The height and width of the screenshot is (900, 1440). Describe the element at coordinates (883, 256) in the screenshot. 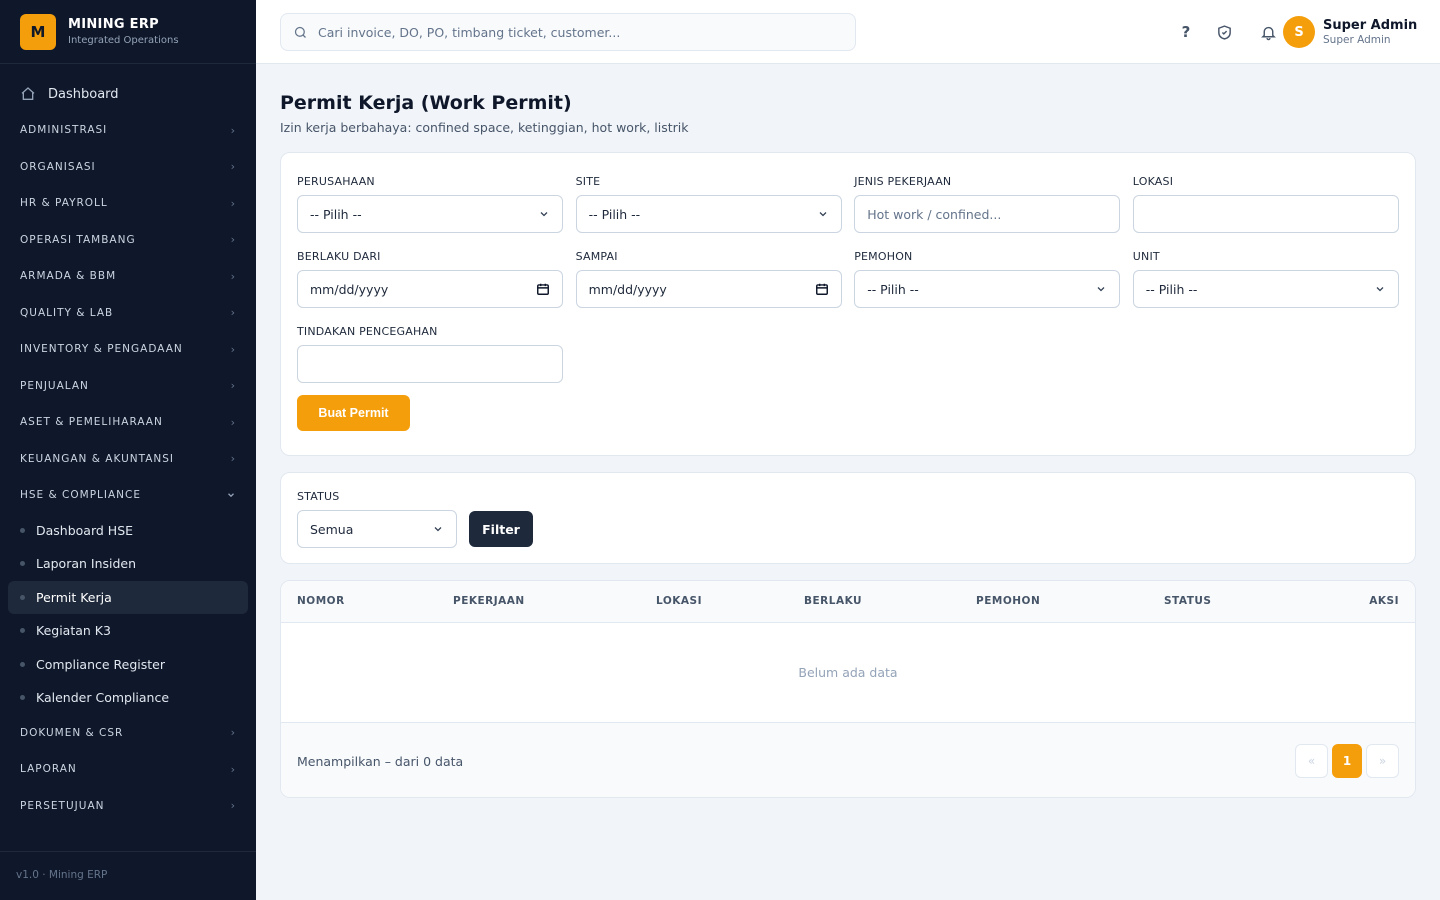

I see `field-label: PEMOHON` at that location.